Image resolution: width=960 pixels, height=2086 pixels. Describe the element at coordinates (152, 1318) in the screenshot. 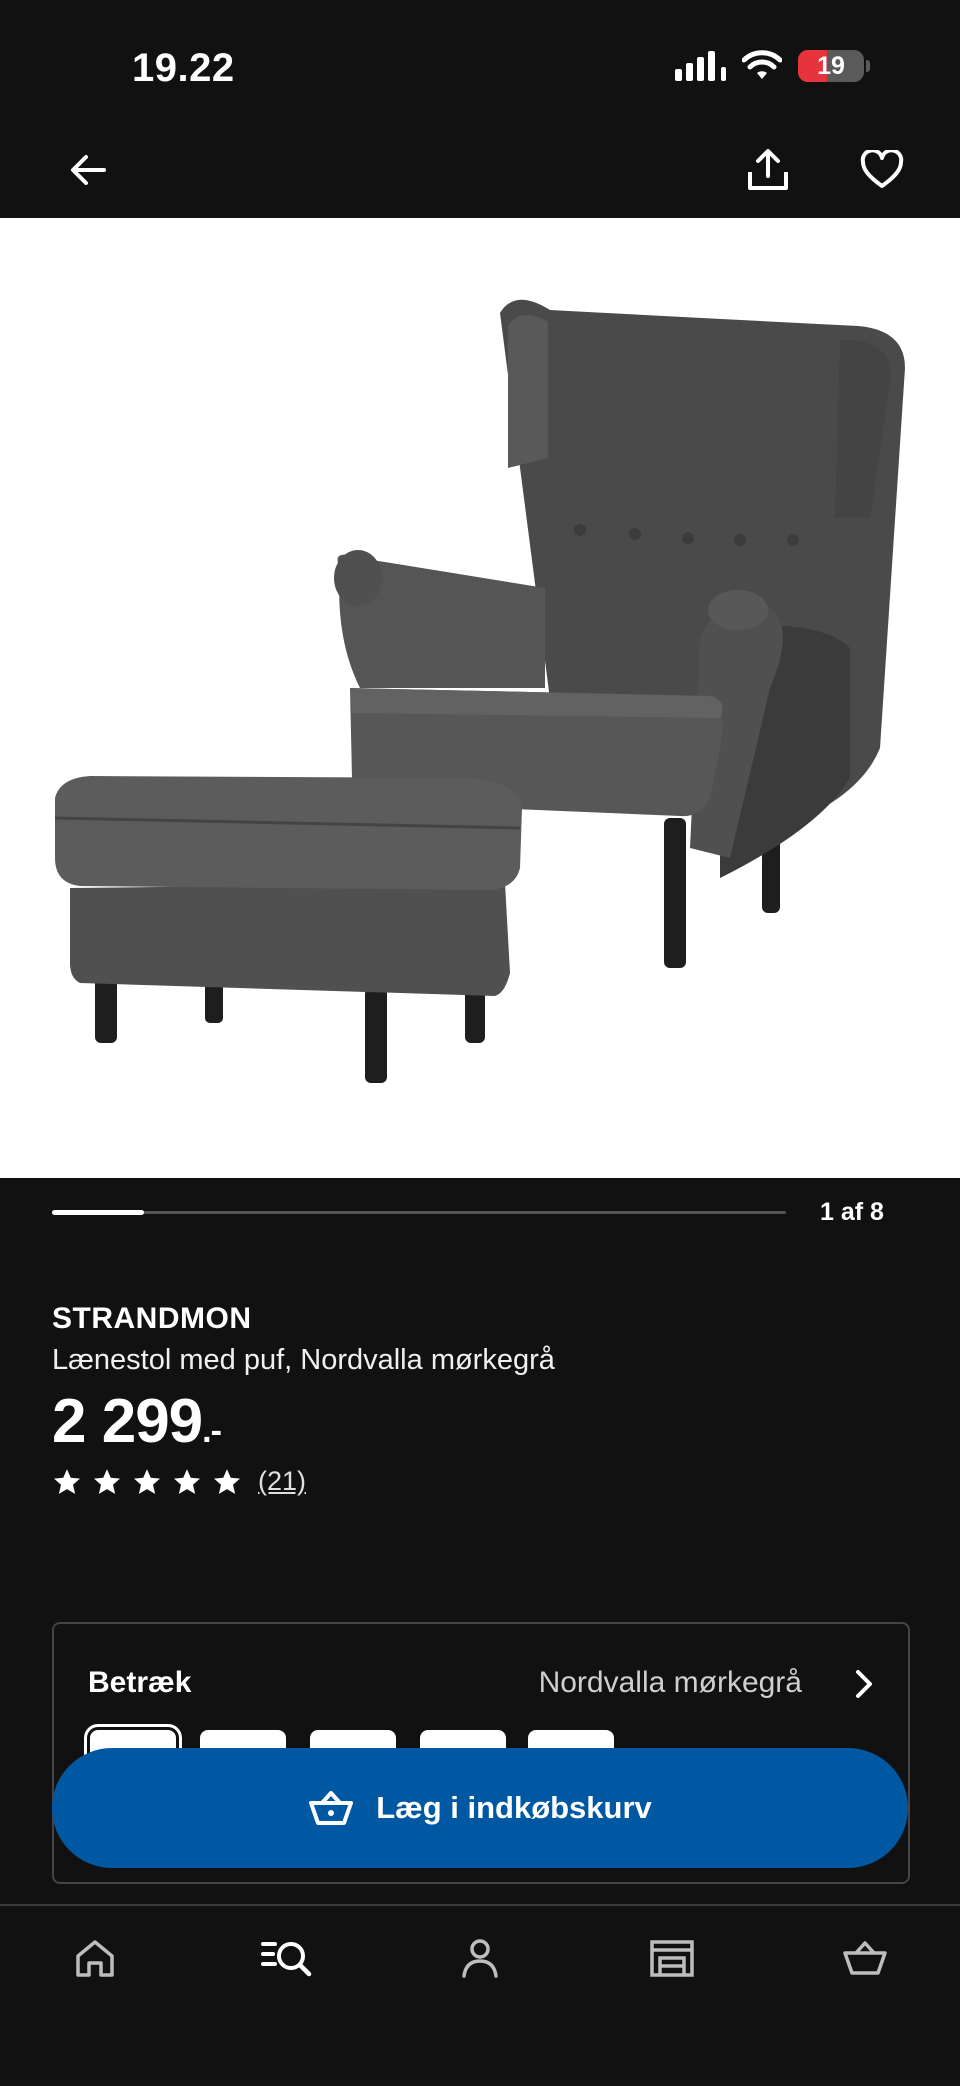

I see `product-name: STRANDMON` at that location.